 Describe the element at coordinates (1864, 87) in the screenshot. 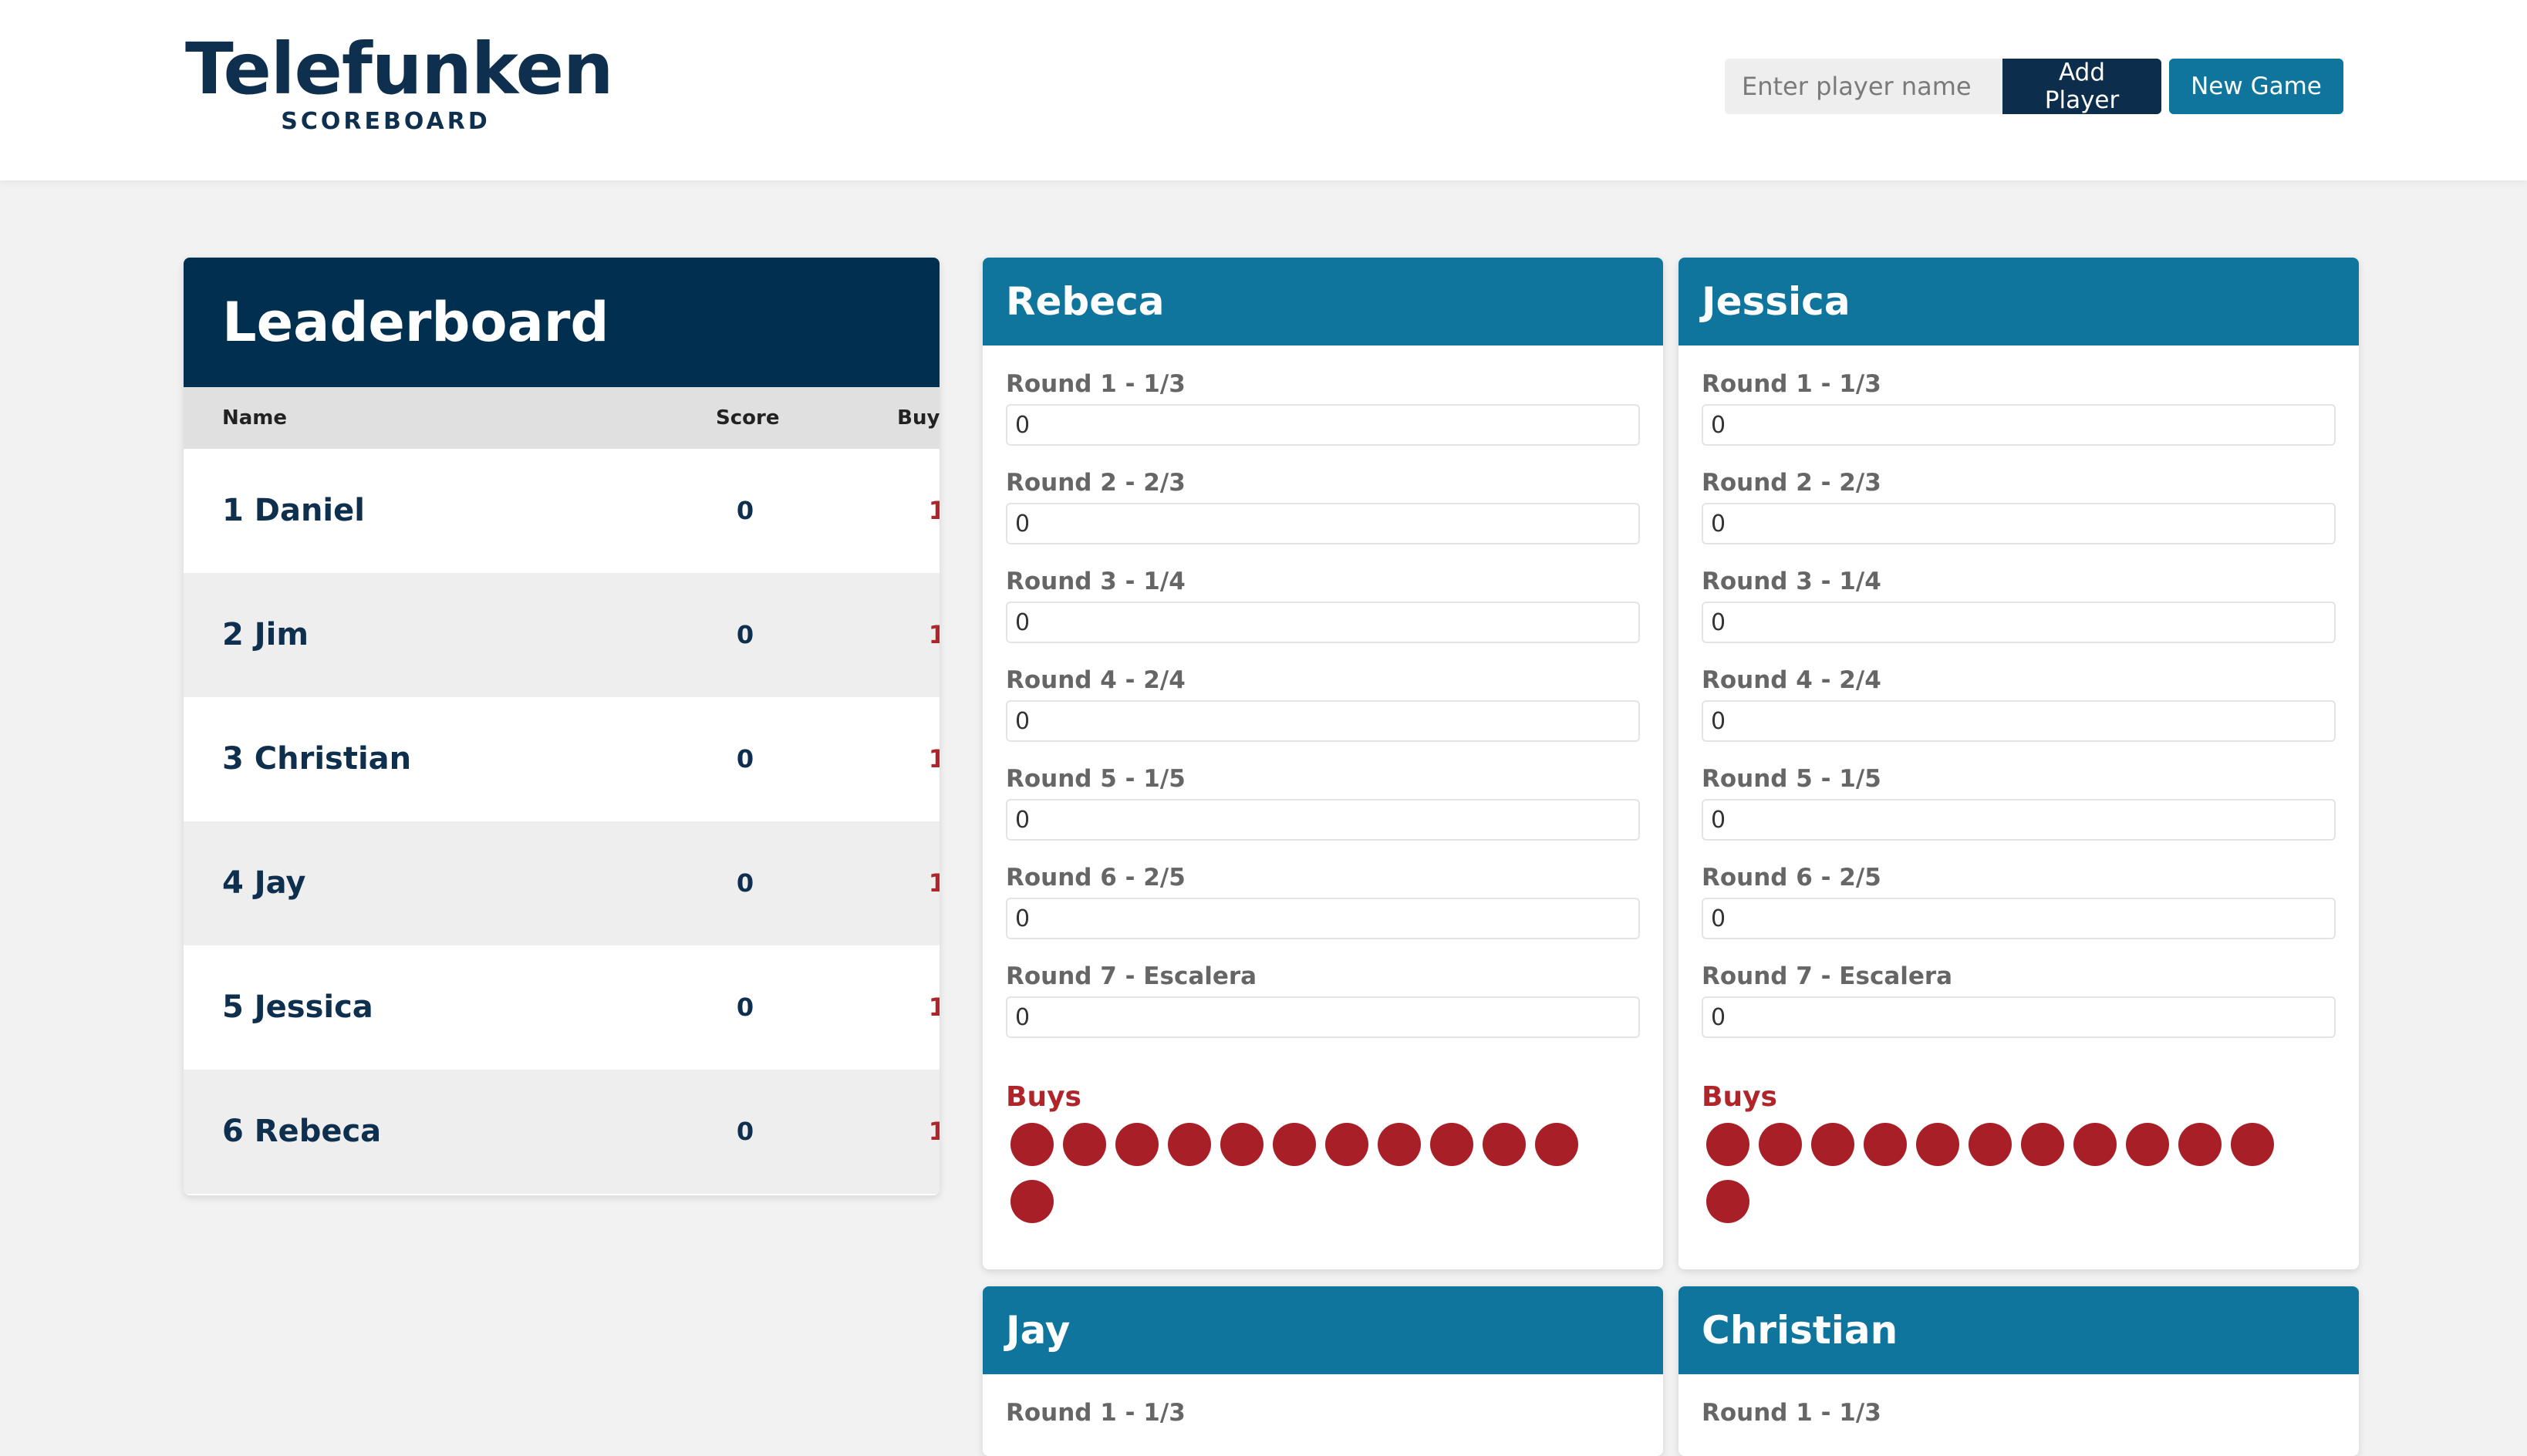

I see `player-name-input` at that location.